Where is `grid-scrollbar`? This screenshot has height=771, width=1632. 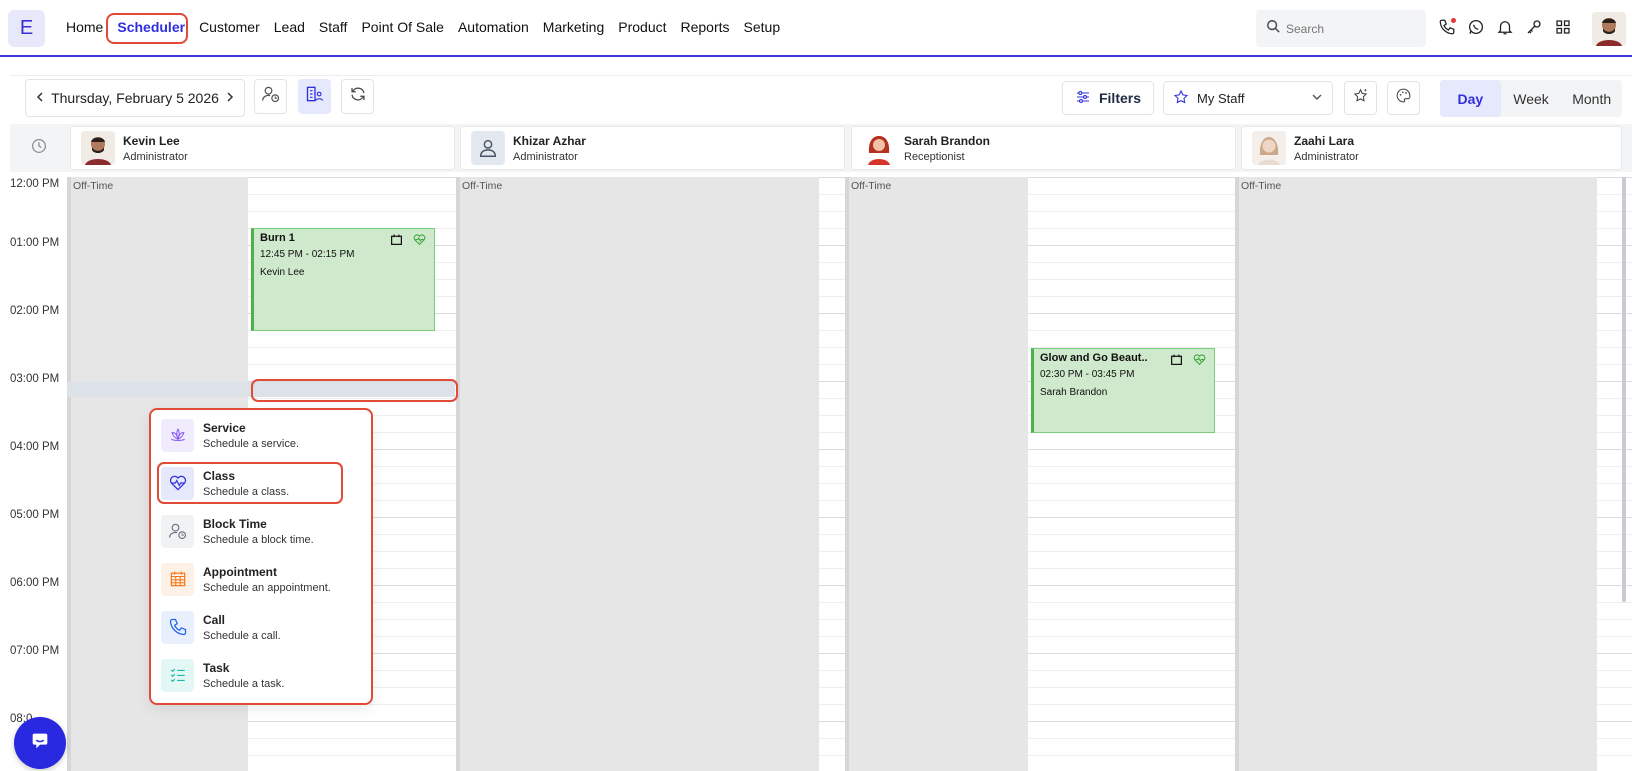
grid-scrollbar is located at coordinates (1624, 389).